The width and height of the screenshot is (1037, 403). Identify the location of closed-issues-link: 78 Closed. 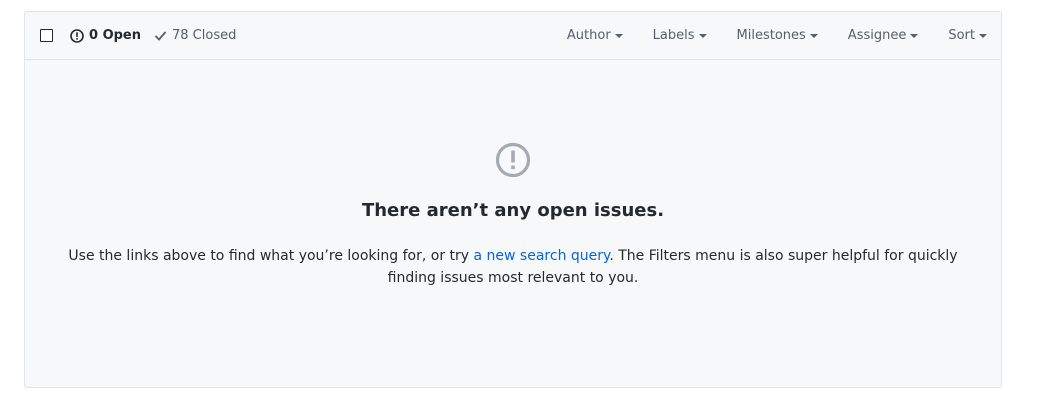
(195, 35).